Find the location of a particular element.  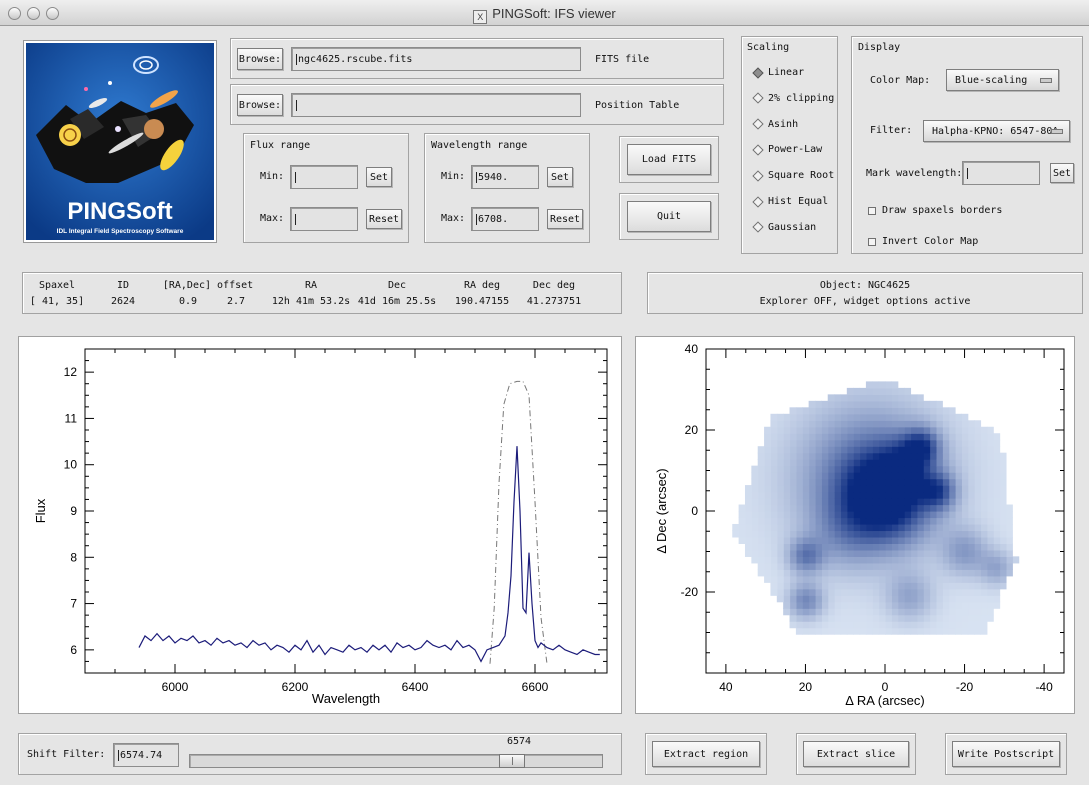

flux-reset-button: Reset is located at coordinates (384, 219).